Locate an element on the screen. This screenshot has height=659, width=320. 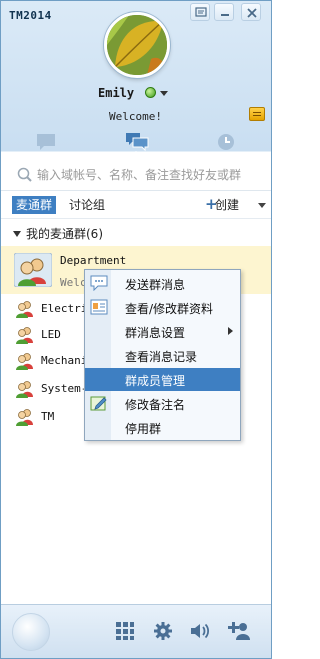
menu-item-group-message-settings: 群消息设置 is located at coordinates (162, 331).